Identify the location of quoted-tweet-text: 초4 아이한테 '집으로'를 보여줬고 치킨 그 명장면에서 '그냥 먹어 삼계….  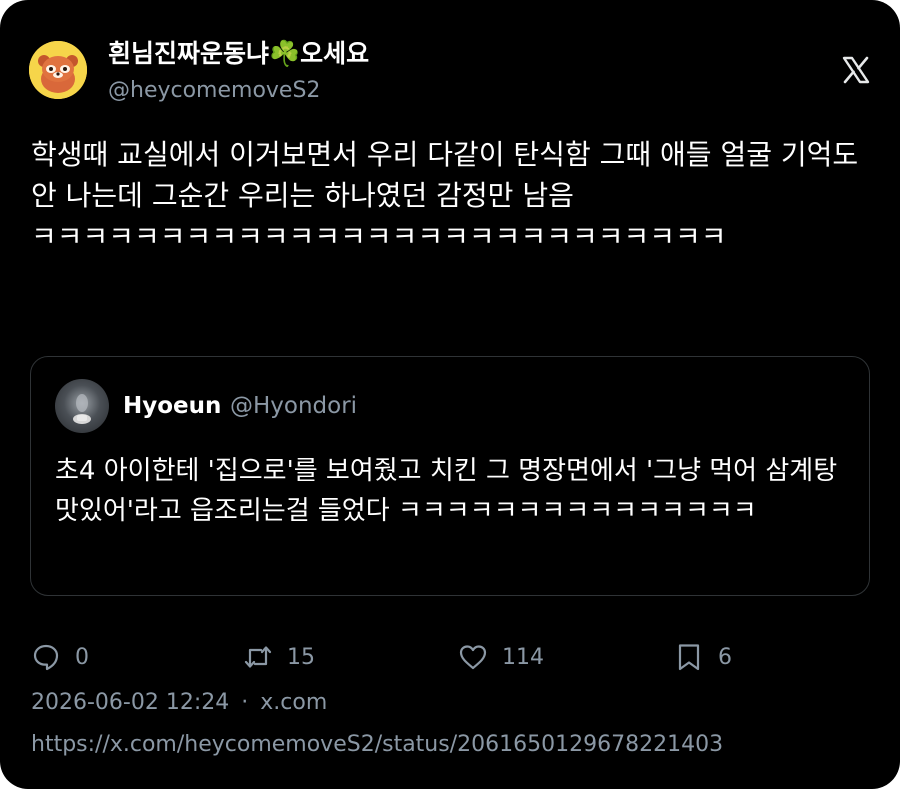
(450, 491).